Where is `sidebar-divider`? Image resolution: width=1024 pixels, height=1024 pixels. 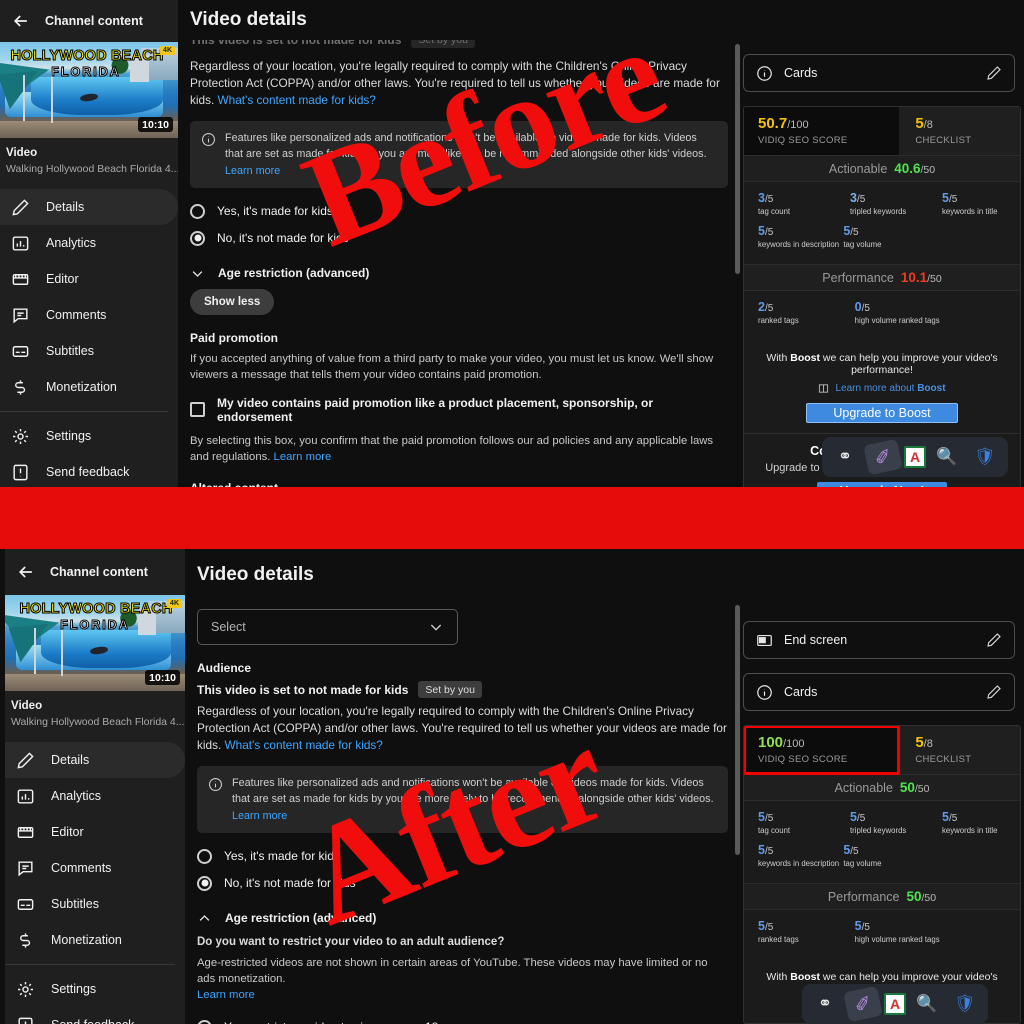
sidebar-divider is located at coordinates (84, 411).